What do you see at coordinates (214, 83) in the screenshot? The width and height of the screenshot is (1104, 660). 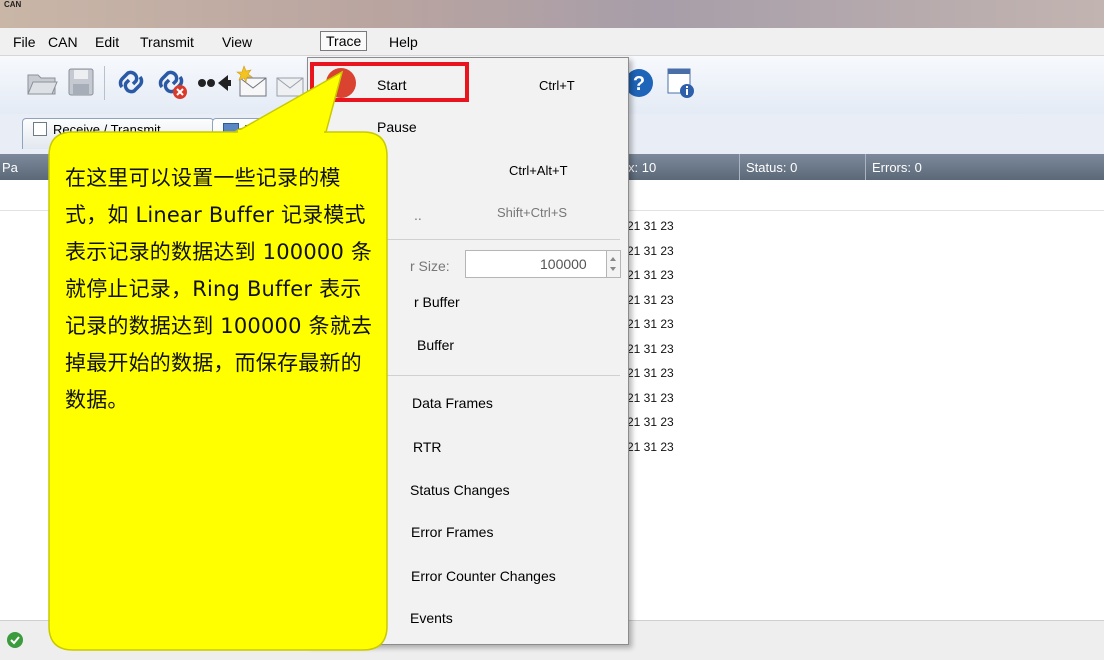 I see `arrow-left-icon` at bounding box center [214, 83].